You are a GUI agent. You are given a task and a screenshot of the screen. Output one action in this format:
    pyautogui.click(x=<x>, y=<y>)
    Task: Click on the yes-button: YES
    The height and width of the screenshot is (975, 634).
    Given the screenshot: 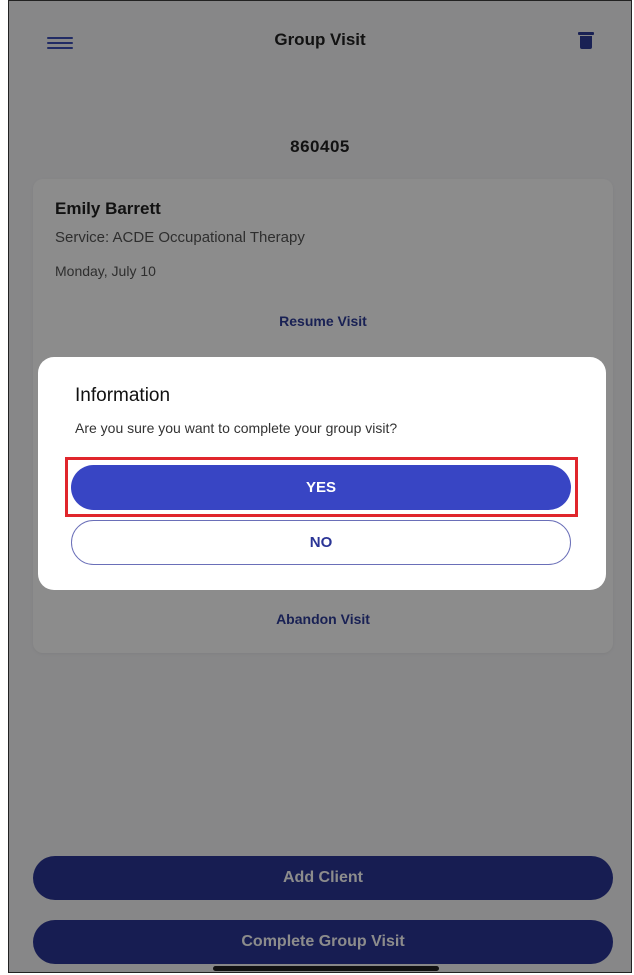 What is the action you would take?
    pyautogui.click(x=321, y=487)
    